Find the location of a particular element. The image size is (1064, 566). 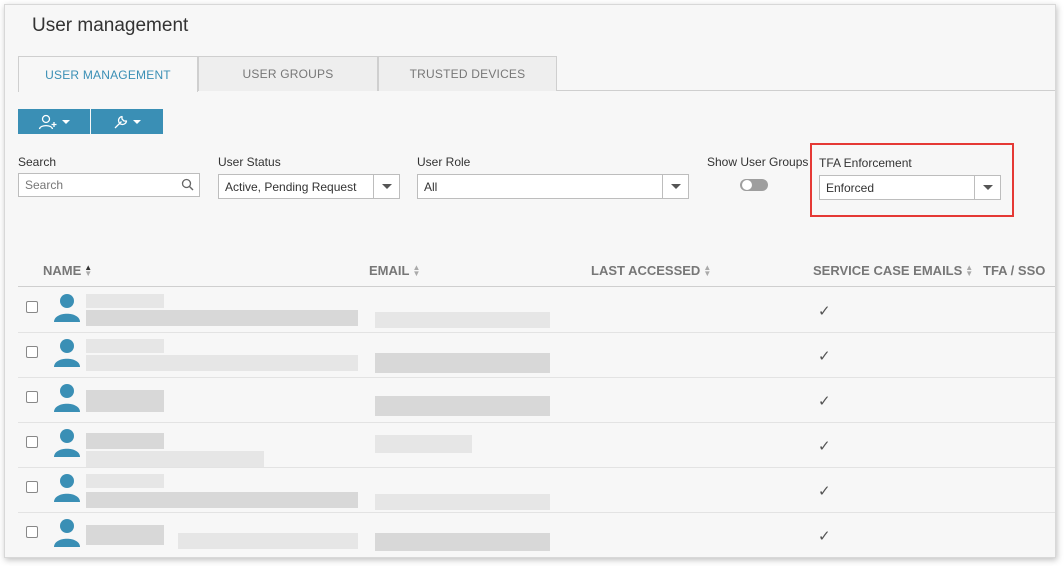

user-role-value: All is located at coordinates (431, 186).